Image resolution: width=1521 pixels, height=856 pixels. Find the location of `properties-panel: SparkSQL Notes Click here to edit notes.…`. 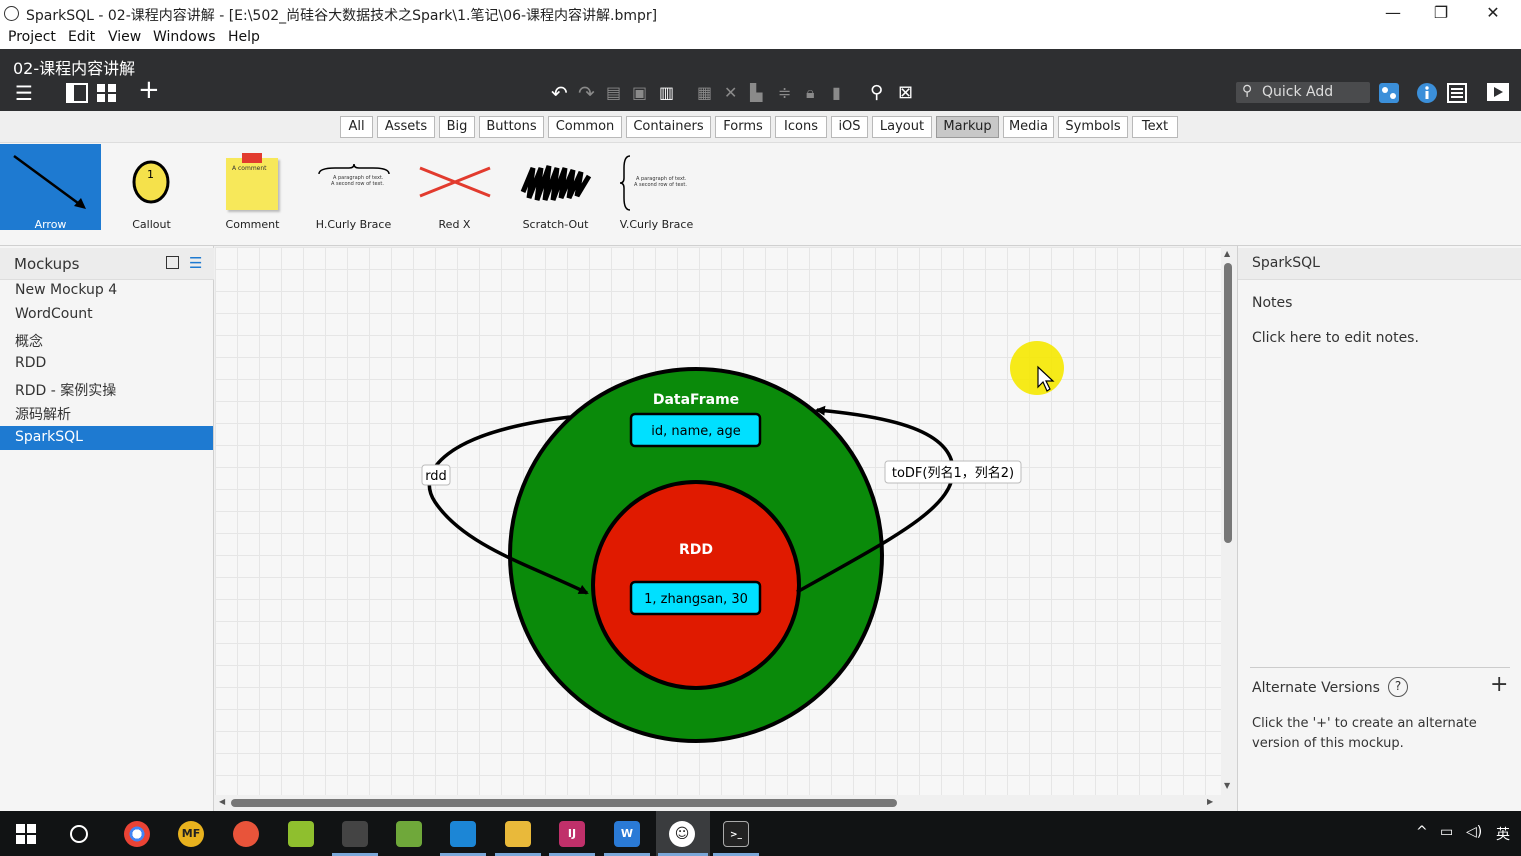

properties-panel: SparkSQL Notes Click here to edit notes.… is located at coordinates (1379, 529).